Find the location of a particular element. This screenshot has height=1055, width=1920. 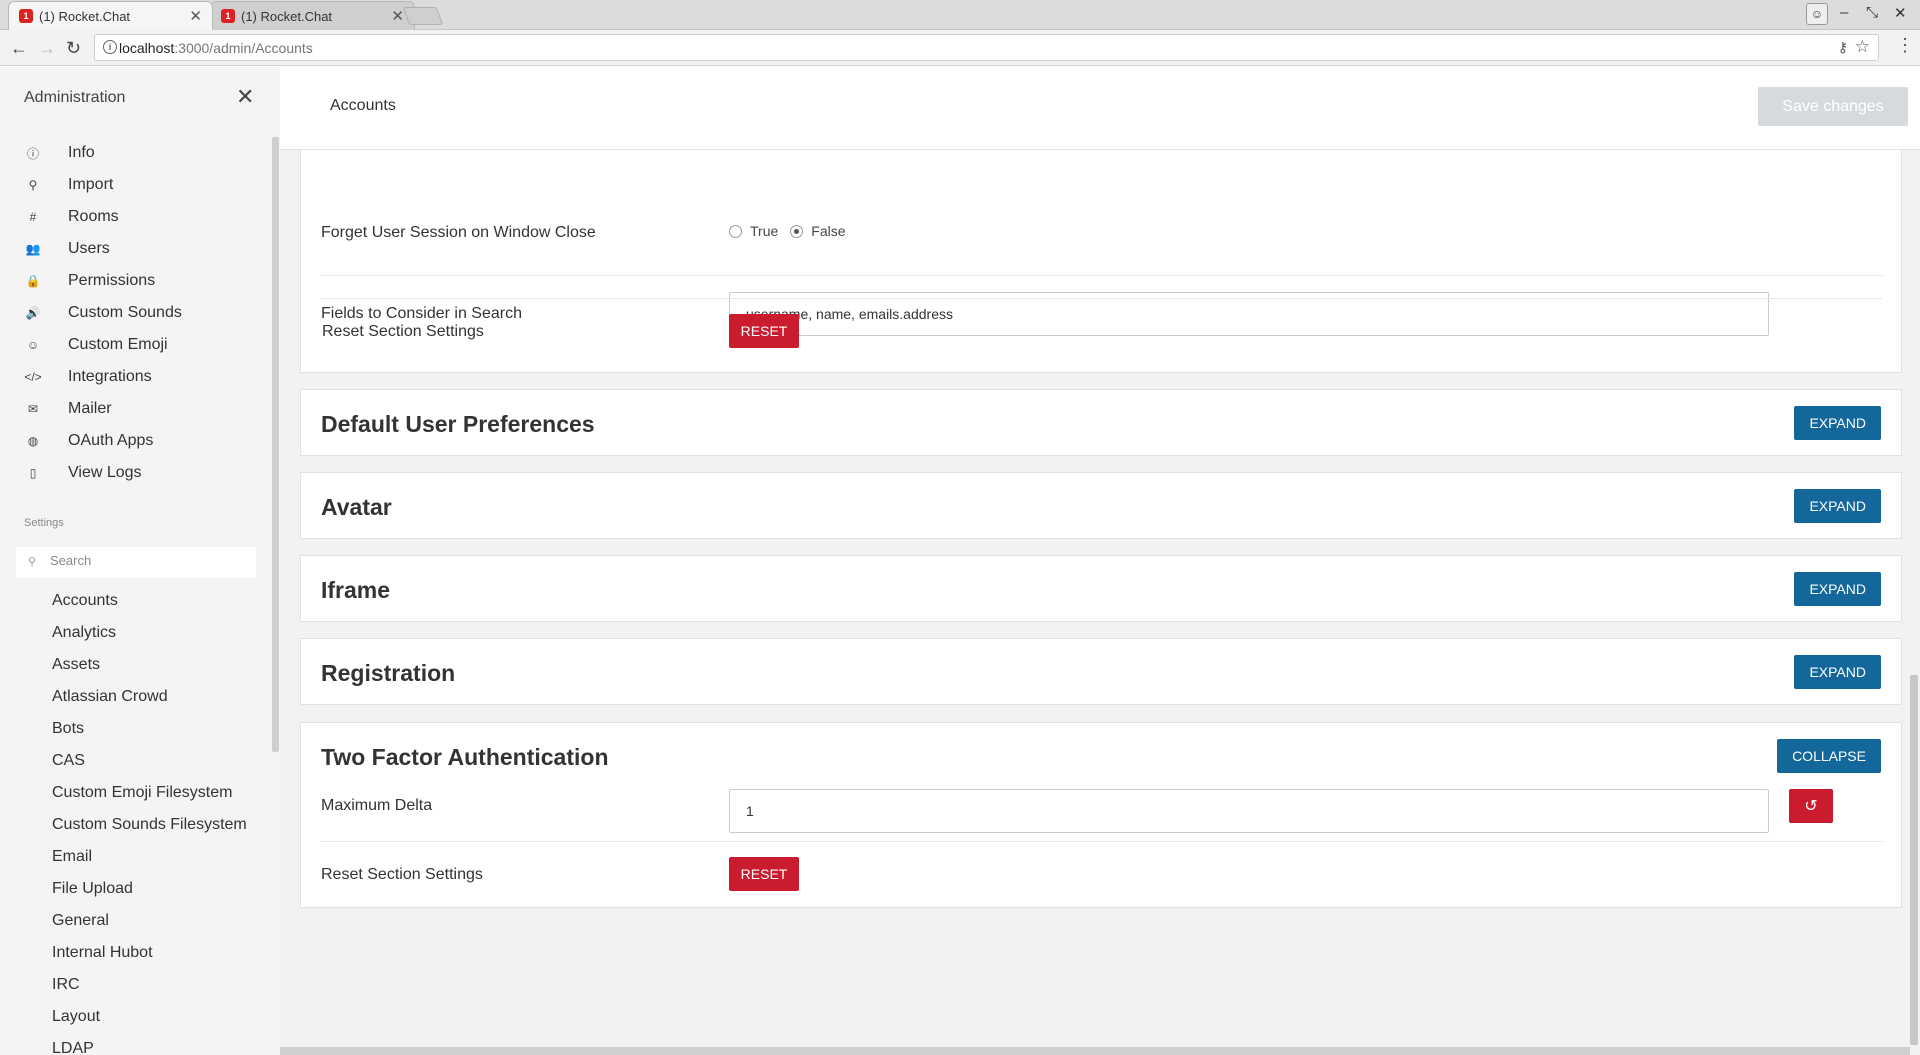

reset-section-label: Reset Section Settings is located at coordinates (403, 331).